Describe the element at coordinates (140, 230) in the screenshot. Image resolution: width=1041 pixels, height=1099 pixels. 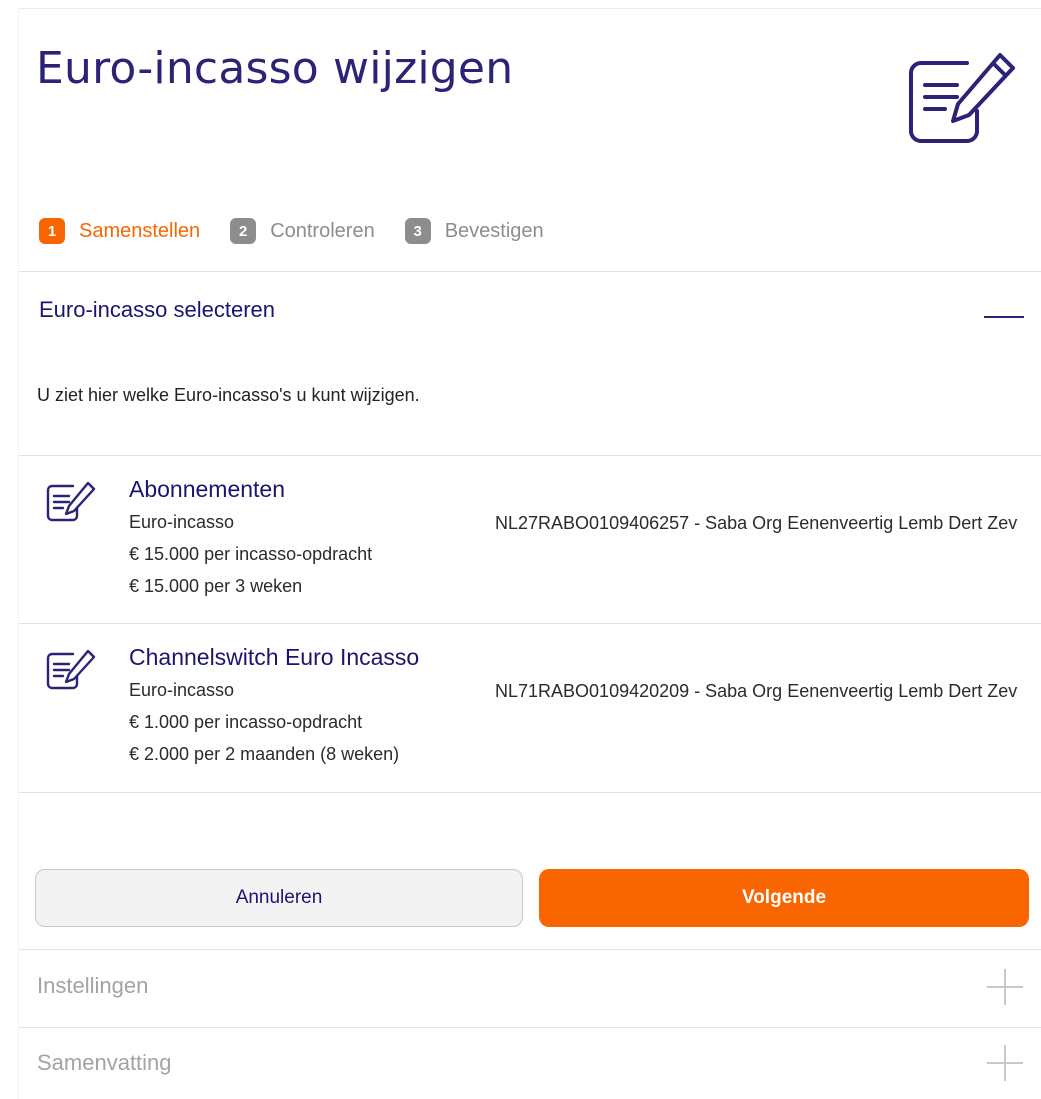
I see `step-label: Samenstellen` at that location.